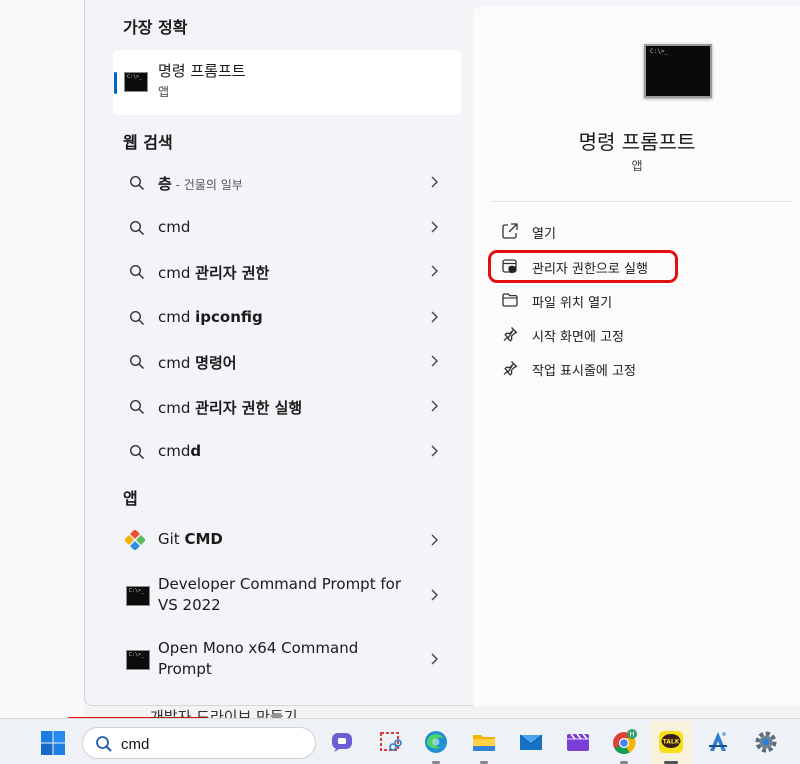  Describe the element at coordinates (189, 605) in the screenshot. I see `app-name-line2: VS 2022` at that location.